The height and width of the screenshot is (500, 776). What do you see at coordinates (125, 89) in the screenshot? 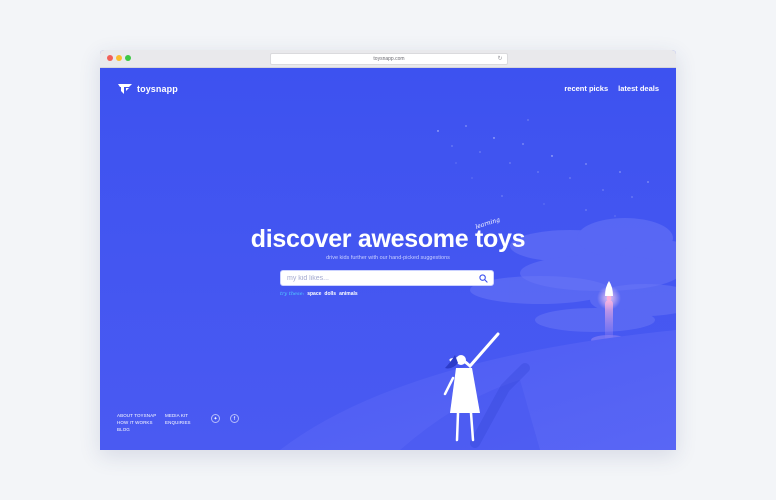
I see `toysnapp-logo-icon` at bounding box center [125, 89].